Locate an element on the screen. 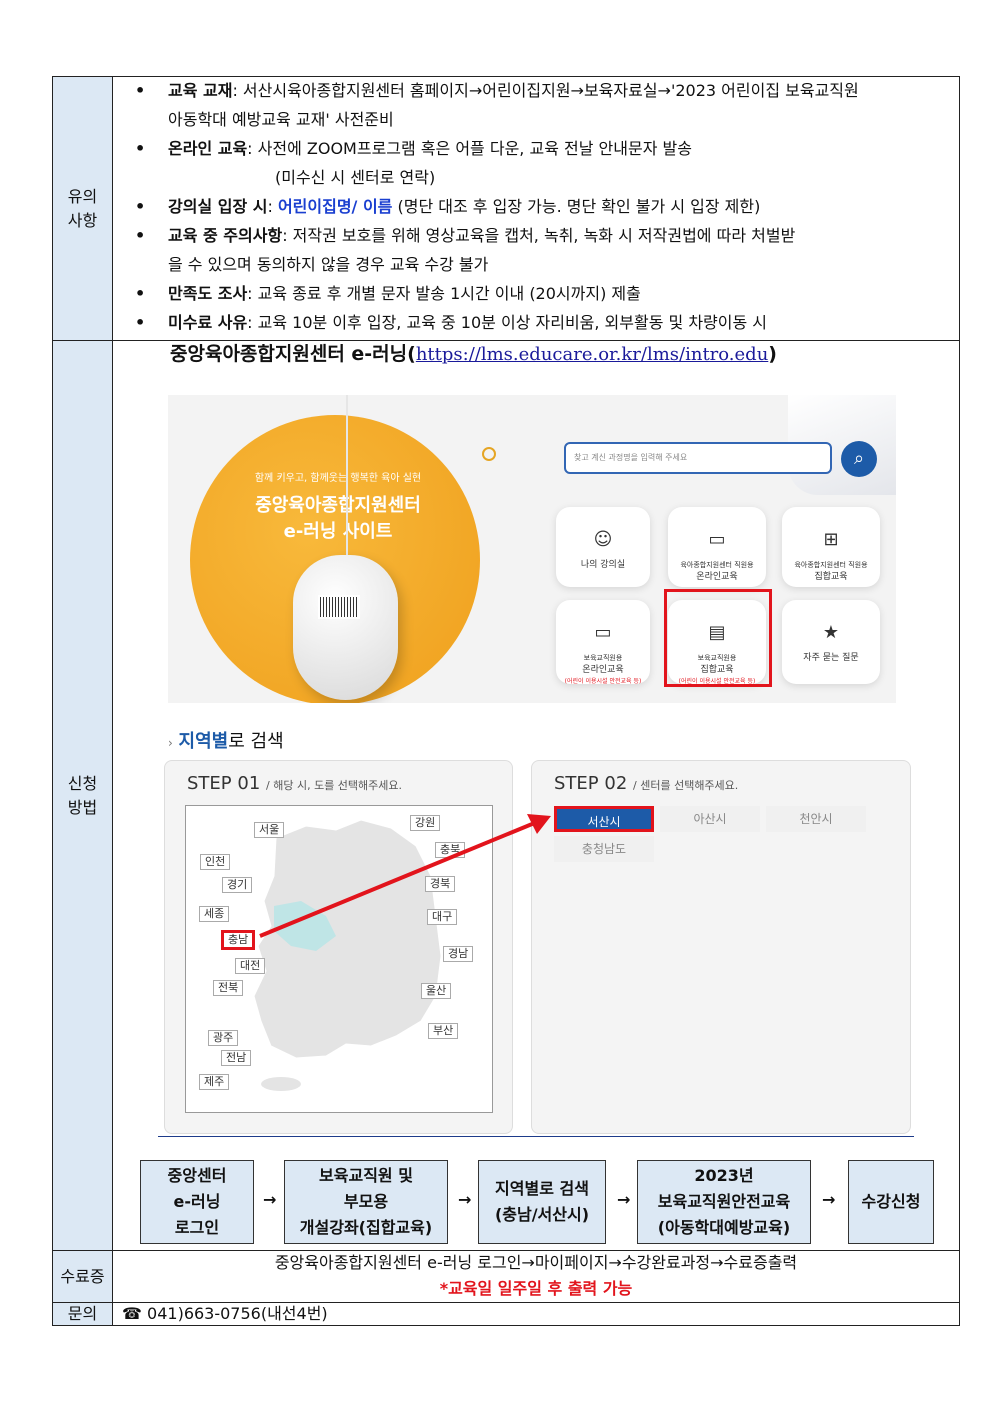  tile-center-group: ⊞ 육아종합지원센터 직원용 집합교육 is located at coordinates (831, 547).